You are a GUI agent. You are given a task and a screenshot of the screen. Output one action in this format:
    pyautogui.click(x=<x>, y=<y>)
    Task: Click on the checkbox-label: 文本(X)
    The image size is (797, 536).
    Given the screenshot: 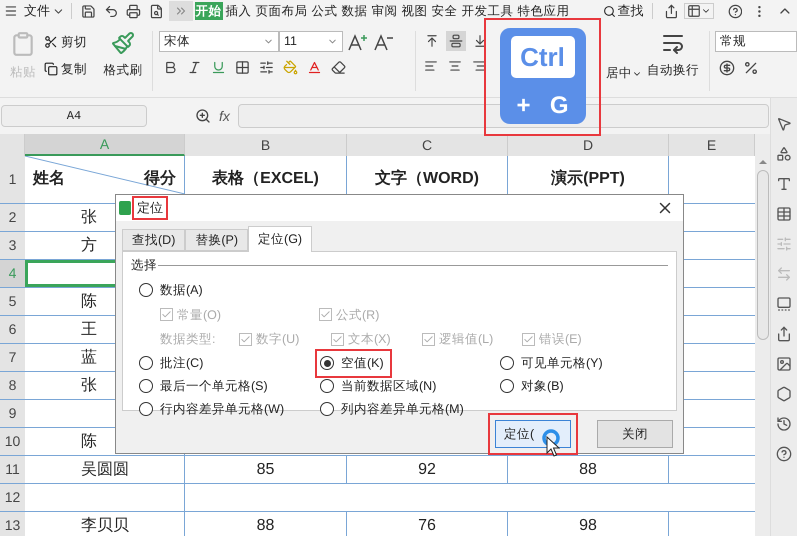 What is the action you would take?
    pyautogui.click(x=369, y=339)
    